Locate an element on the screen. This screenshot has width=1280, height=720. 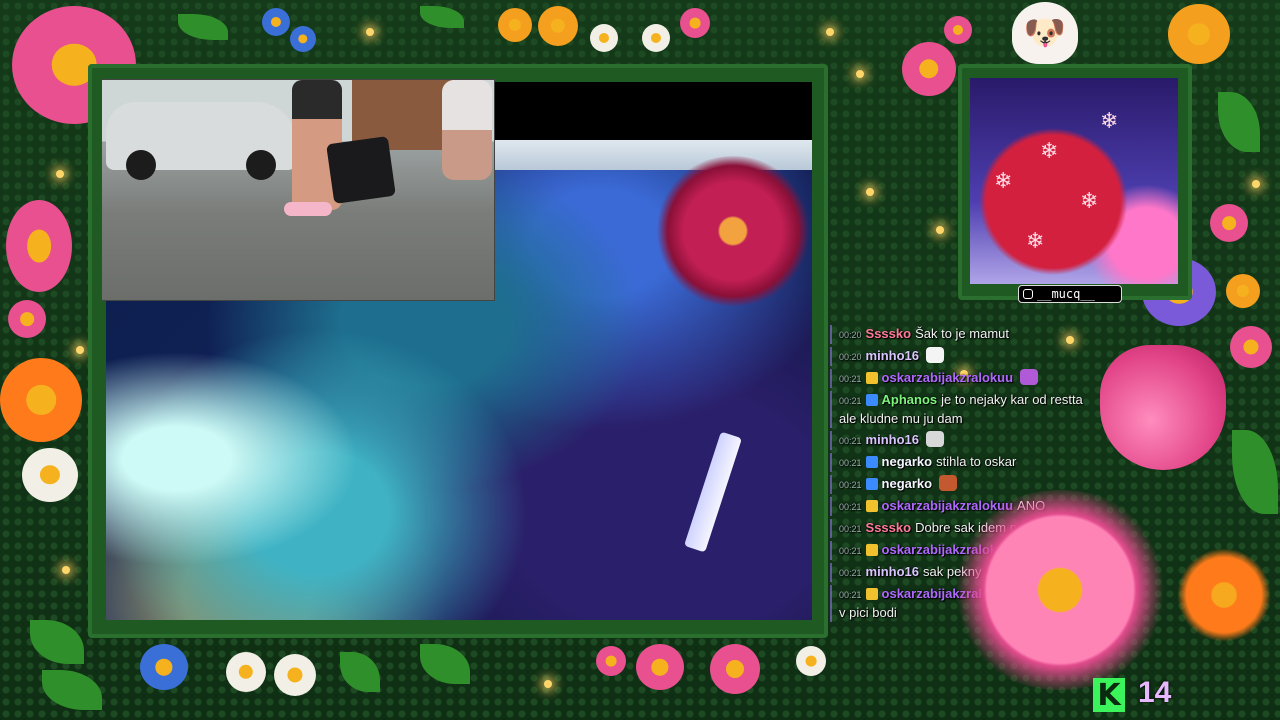
chat-message: 00:20 minho16 is located at coordinates (960, 356).